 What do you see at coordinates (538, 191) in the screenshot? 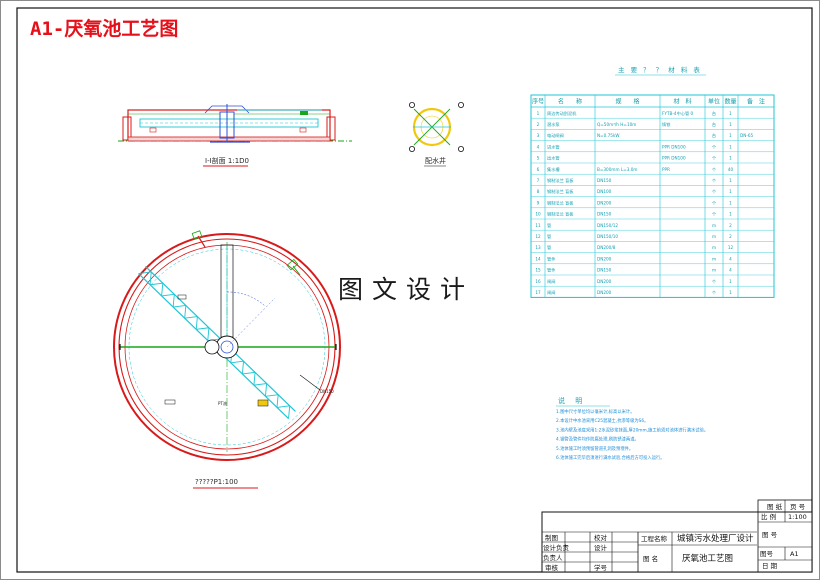
I see `table-cell: 8` at bounding box center [538, 191].